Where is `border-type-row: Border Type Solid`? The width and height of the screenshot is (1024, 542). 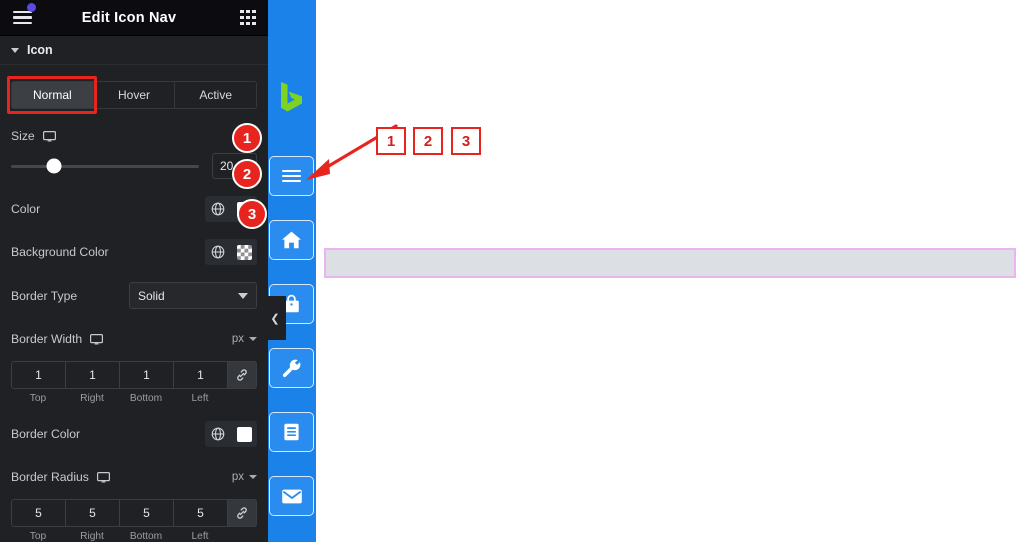
border-type-row: Border Type Solid is located at coordinates (134, 295).